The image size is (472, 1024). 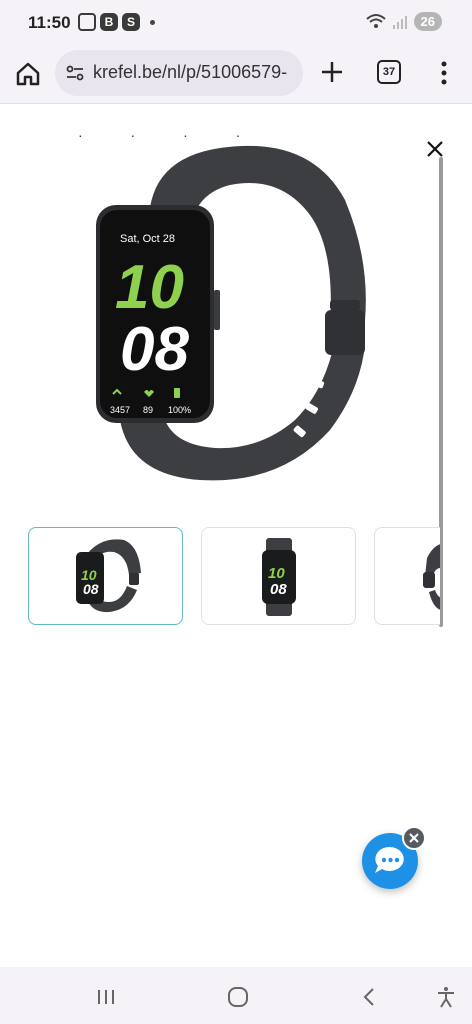 I want to click on battery-indicator: 26, so click(x=427, y=21).